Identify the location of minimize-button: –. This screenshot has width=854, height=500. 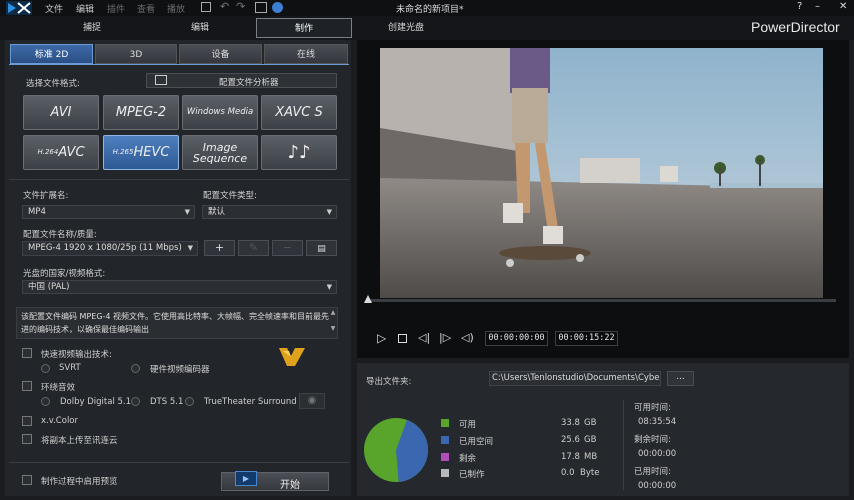
(817, 6).